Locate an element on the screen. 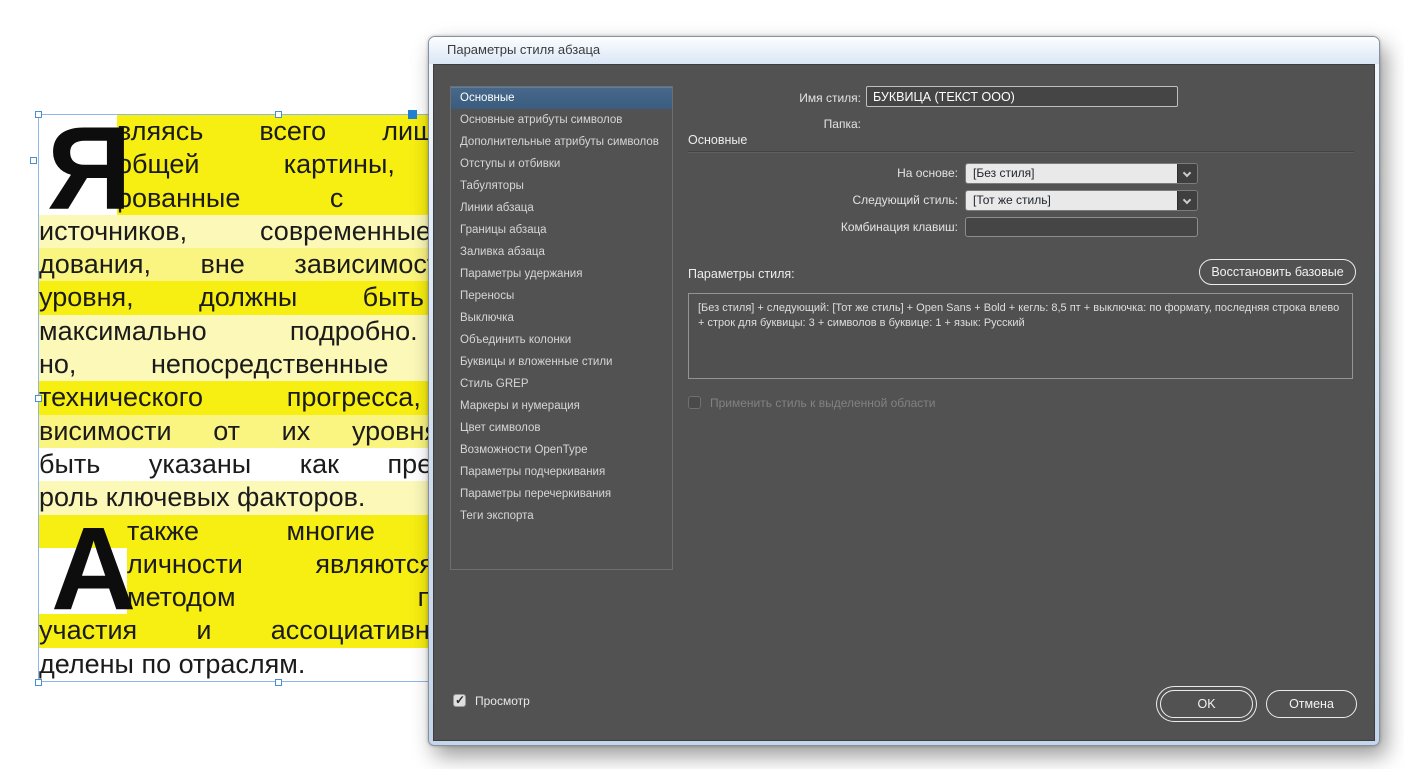 The image size is (1404, 769). based-on-dropdown: [Без стиля] is located at coordinates (1081, 173).